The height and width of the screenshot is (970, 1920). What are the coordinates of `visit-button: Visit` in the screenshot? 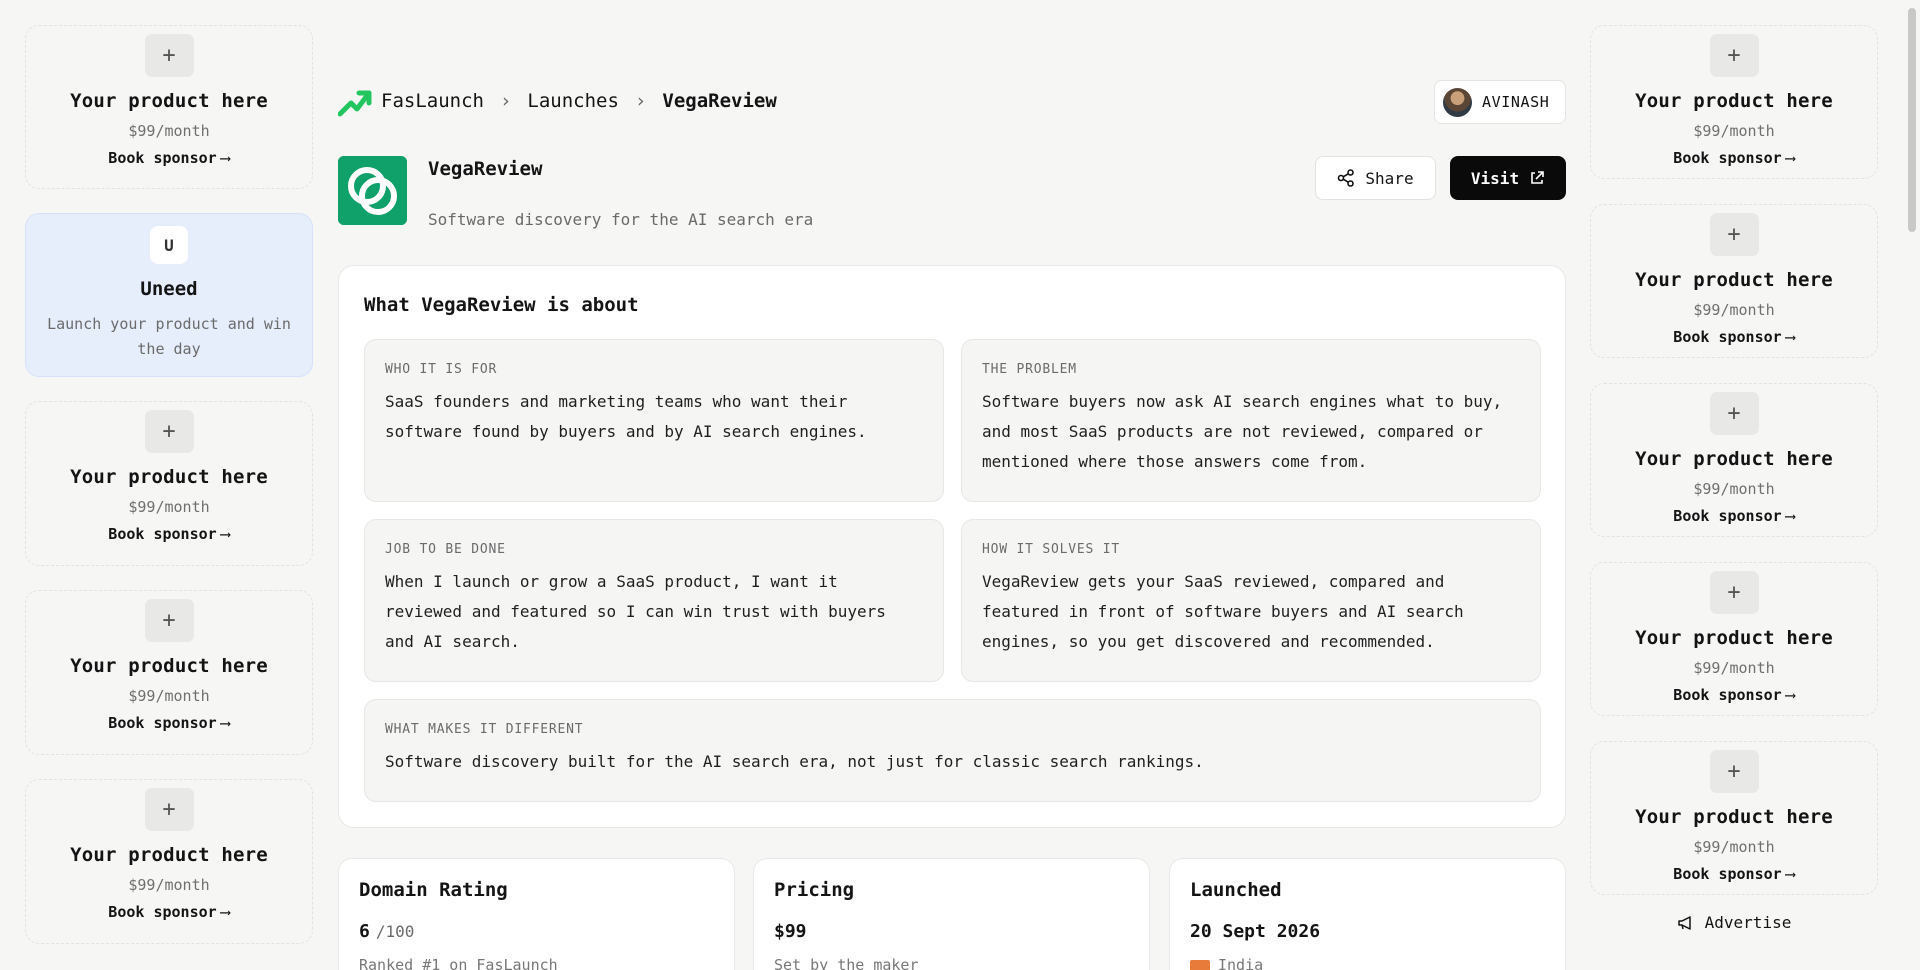 It's located at (1508, 178).